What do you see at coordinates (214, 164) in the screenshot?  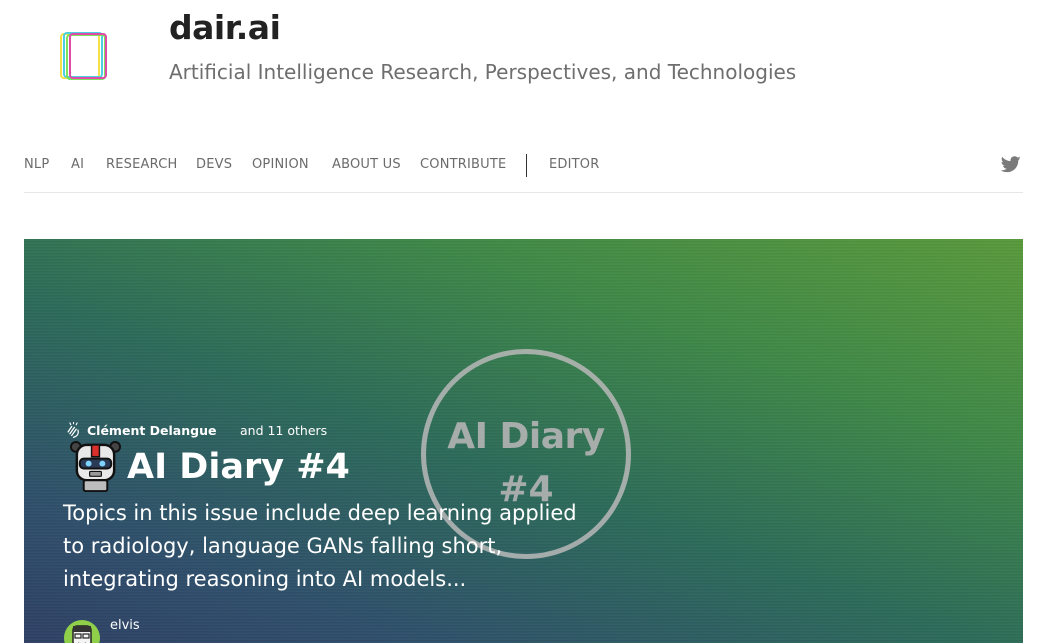 I see `nav-item-devs: DEVS` at bounding box center [214, 164].